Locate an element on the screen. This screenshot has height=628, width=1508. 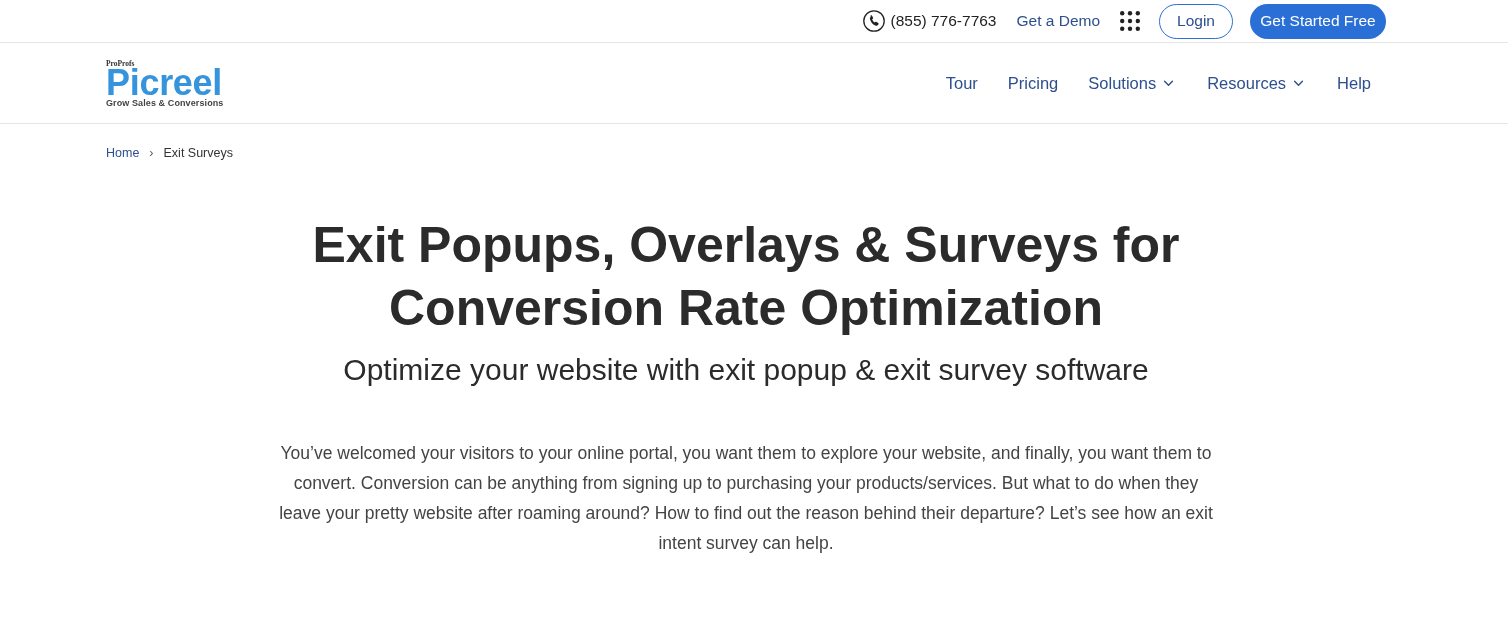
logo-tagline: Grow Sales & Conversions is located at coordinates (165, 103).